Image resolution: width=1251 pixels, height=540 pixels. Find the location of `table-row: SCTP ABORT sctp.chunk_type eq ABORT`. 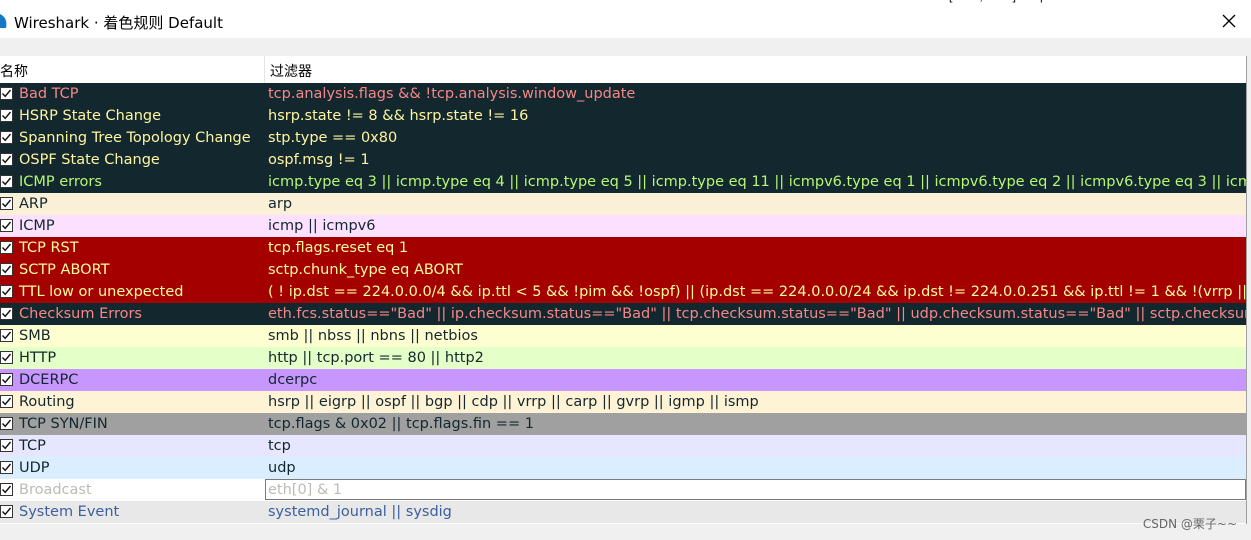

table-row: SCTP ABORT sctp.chunk_type eq ABORT is located at coordinates (623, 270).